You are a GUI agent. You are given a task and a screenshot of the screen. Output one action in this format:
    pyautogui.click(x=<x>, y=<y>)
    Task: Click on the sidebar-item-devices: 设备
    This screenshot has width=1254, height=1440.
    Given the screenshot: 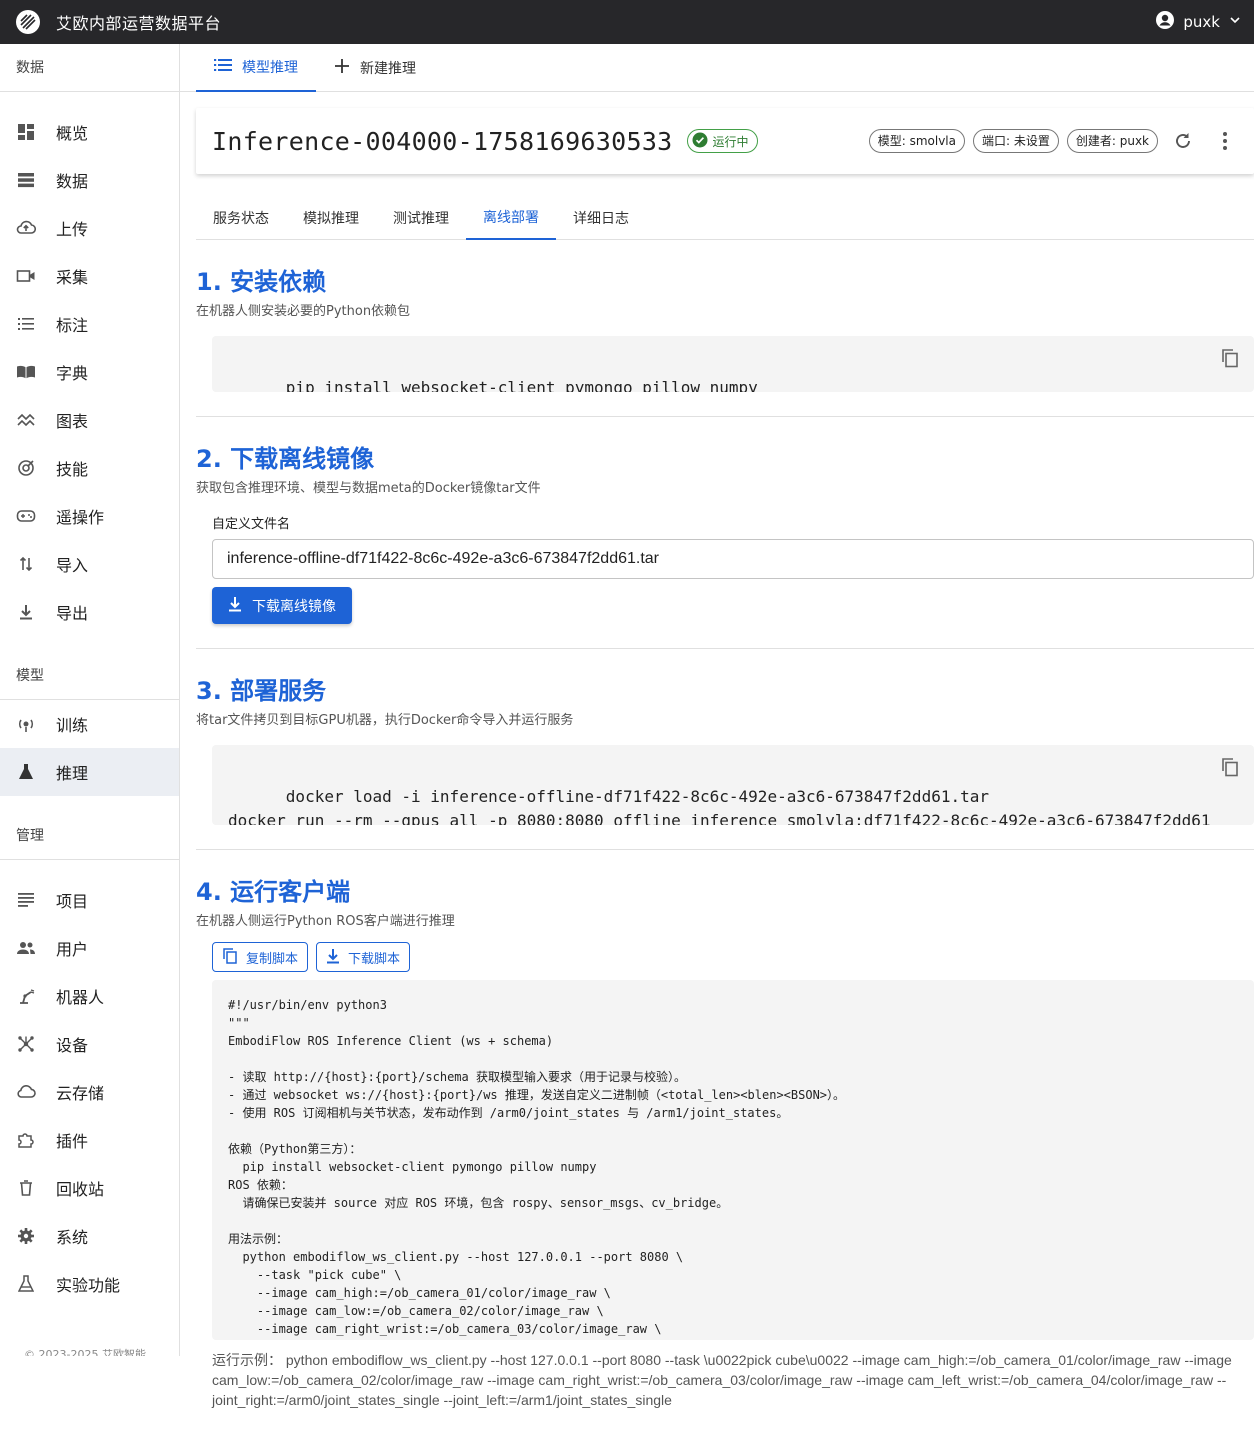 What is the action you would take?
    pyautogui.click(x=89, y=1044)
    